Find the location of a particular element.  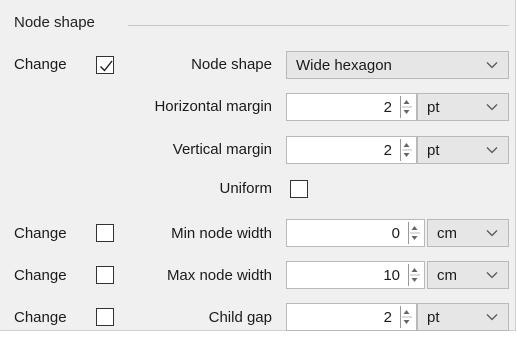

change-label-shape: Change is located at coordinates (40, 64).